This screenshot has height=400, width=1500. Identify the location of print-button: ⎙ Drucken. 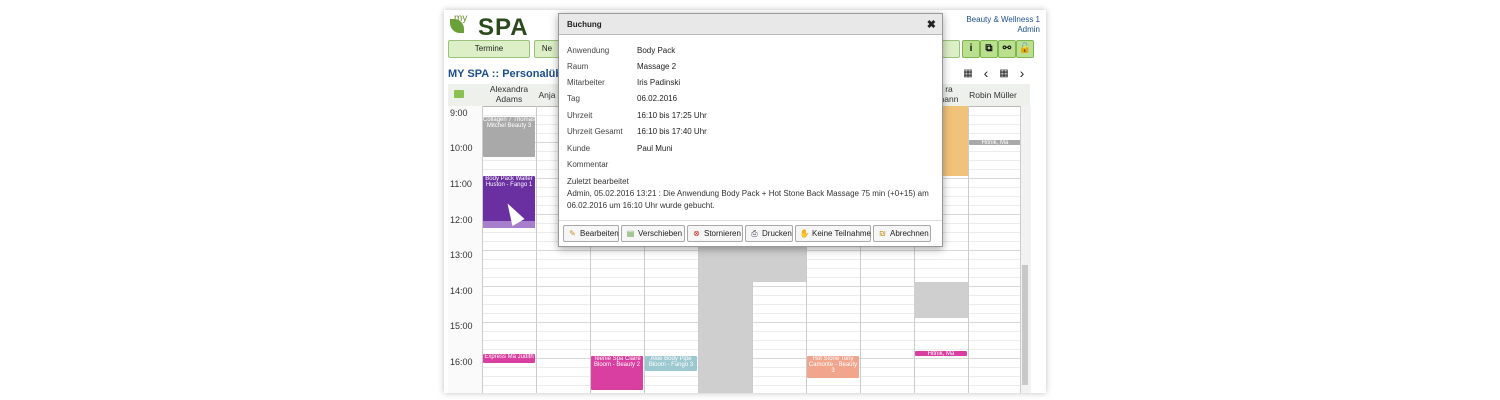
(769, 233).